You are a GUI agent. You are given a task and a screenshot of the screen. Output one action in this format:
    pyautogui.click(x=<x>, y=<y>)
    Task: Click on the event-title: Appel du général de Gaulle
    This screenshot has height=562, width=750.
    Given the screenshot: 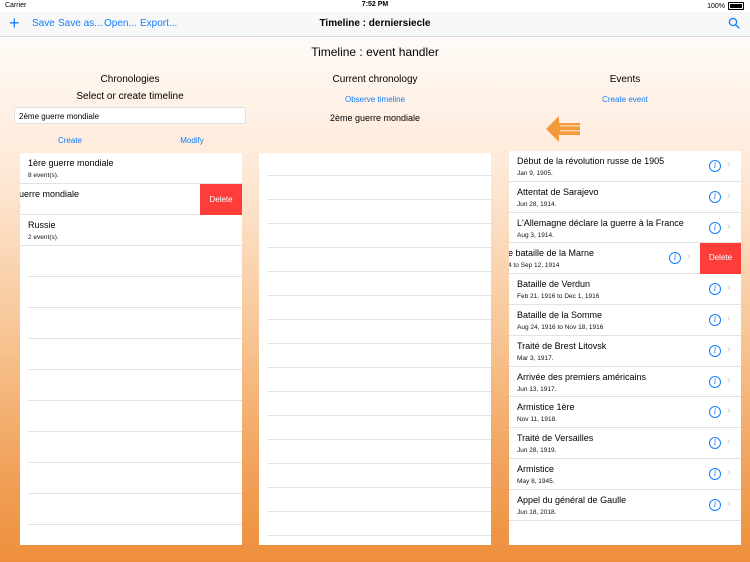 What is the action you would take?
    pyautogui.click(x=572, y=499)
    